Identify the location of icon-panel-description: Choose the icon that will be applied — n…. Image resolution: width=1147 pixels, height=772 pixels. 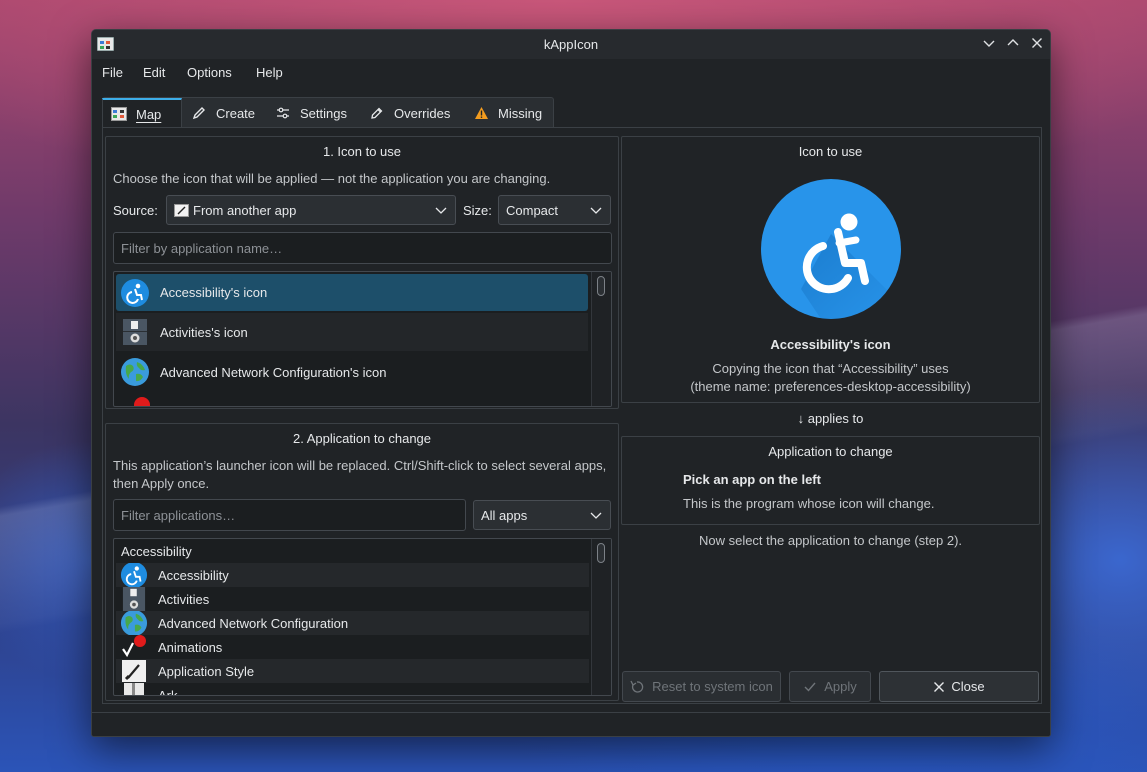
(332, 178).